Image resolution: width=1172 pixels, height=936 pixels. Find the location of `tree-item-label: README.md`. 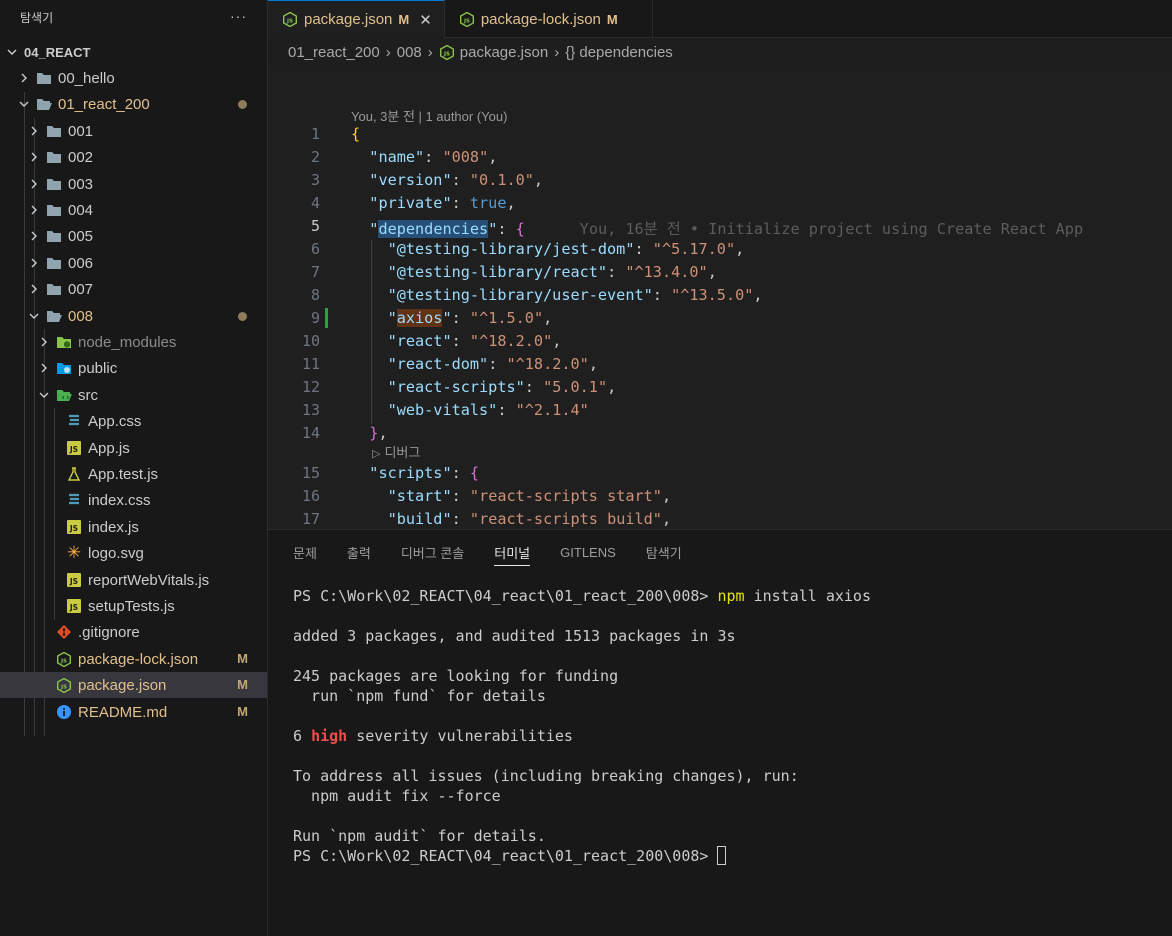

tree-item-label: README.md is located at coordinates (123, 712).